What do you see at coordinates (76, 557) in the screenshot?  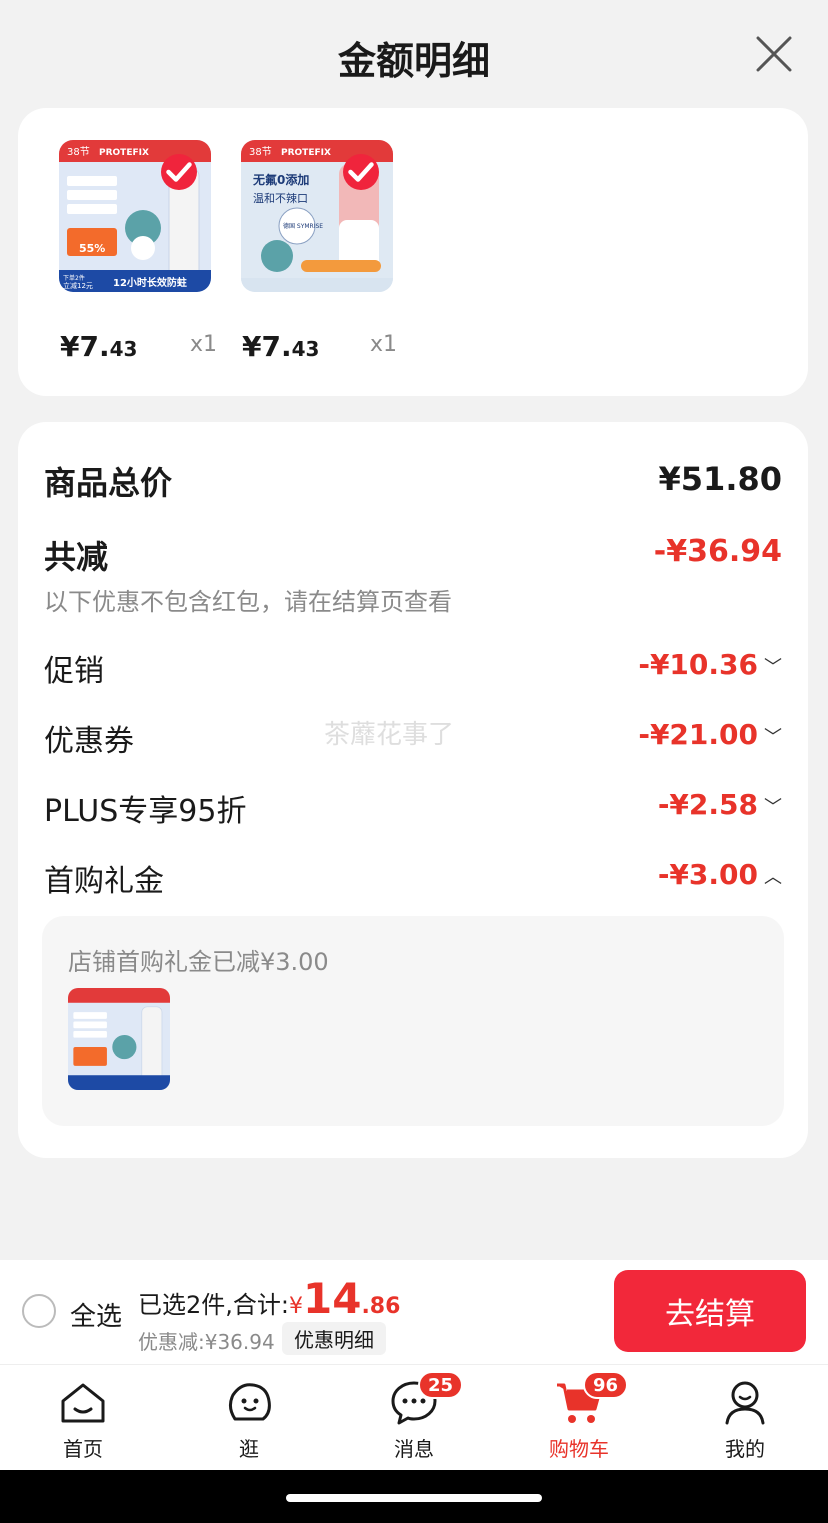 I see `reduce-label: 共减` at bounding box center [76, 557].